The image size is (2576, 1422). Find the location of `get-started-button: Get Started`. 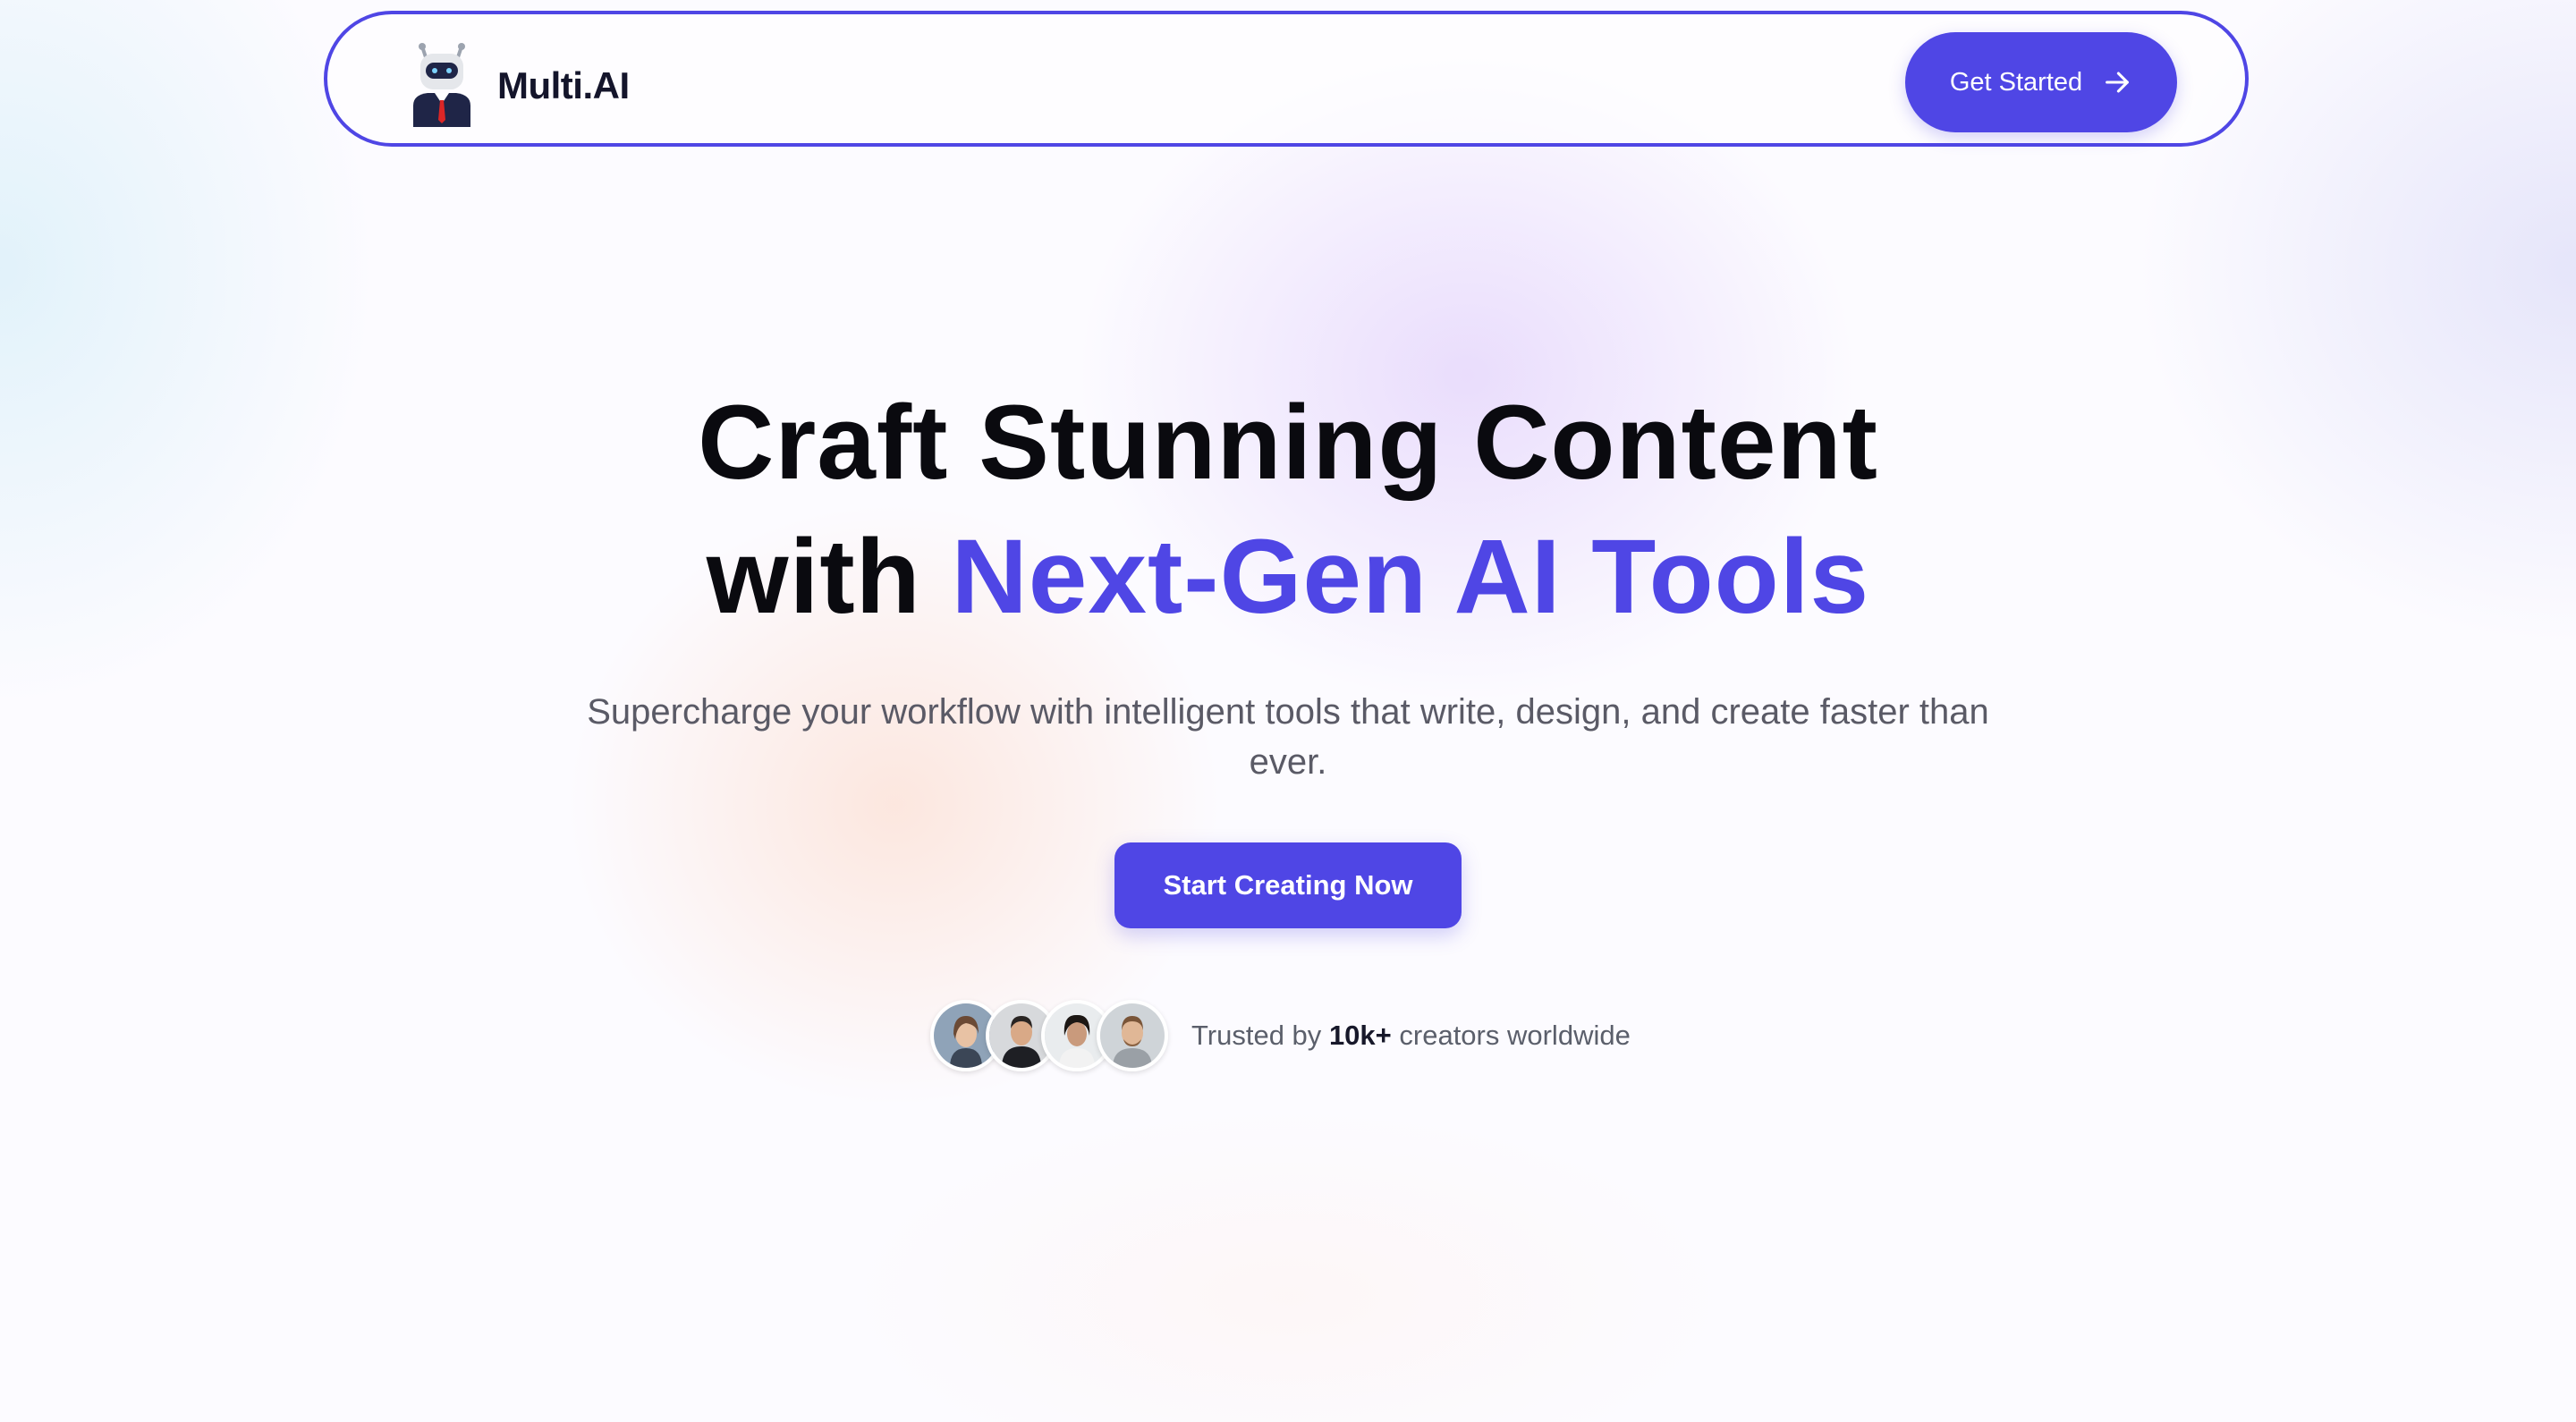

get-started-button: Get Started is located at coordinates (2041, 82).